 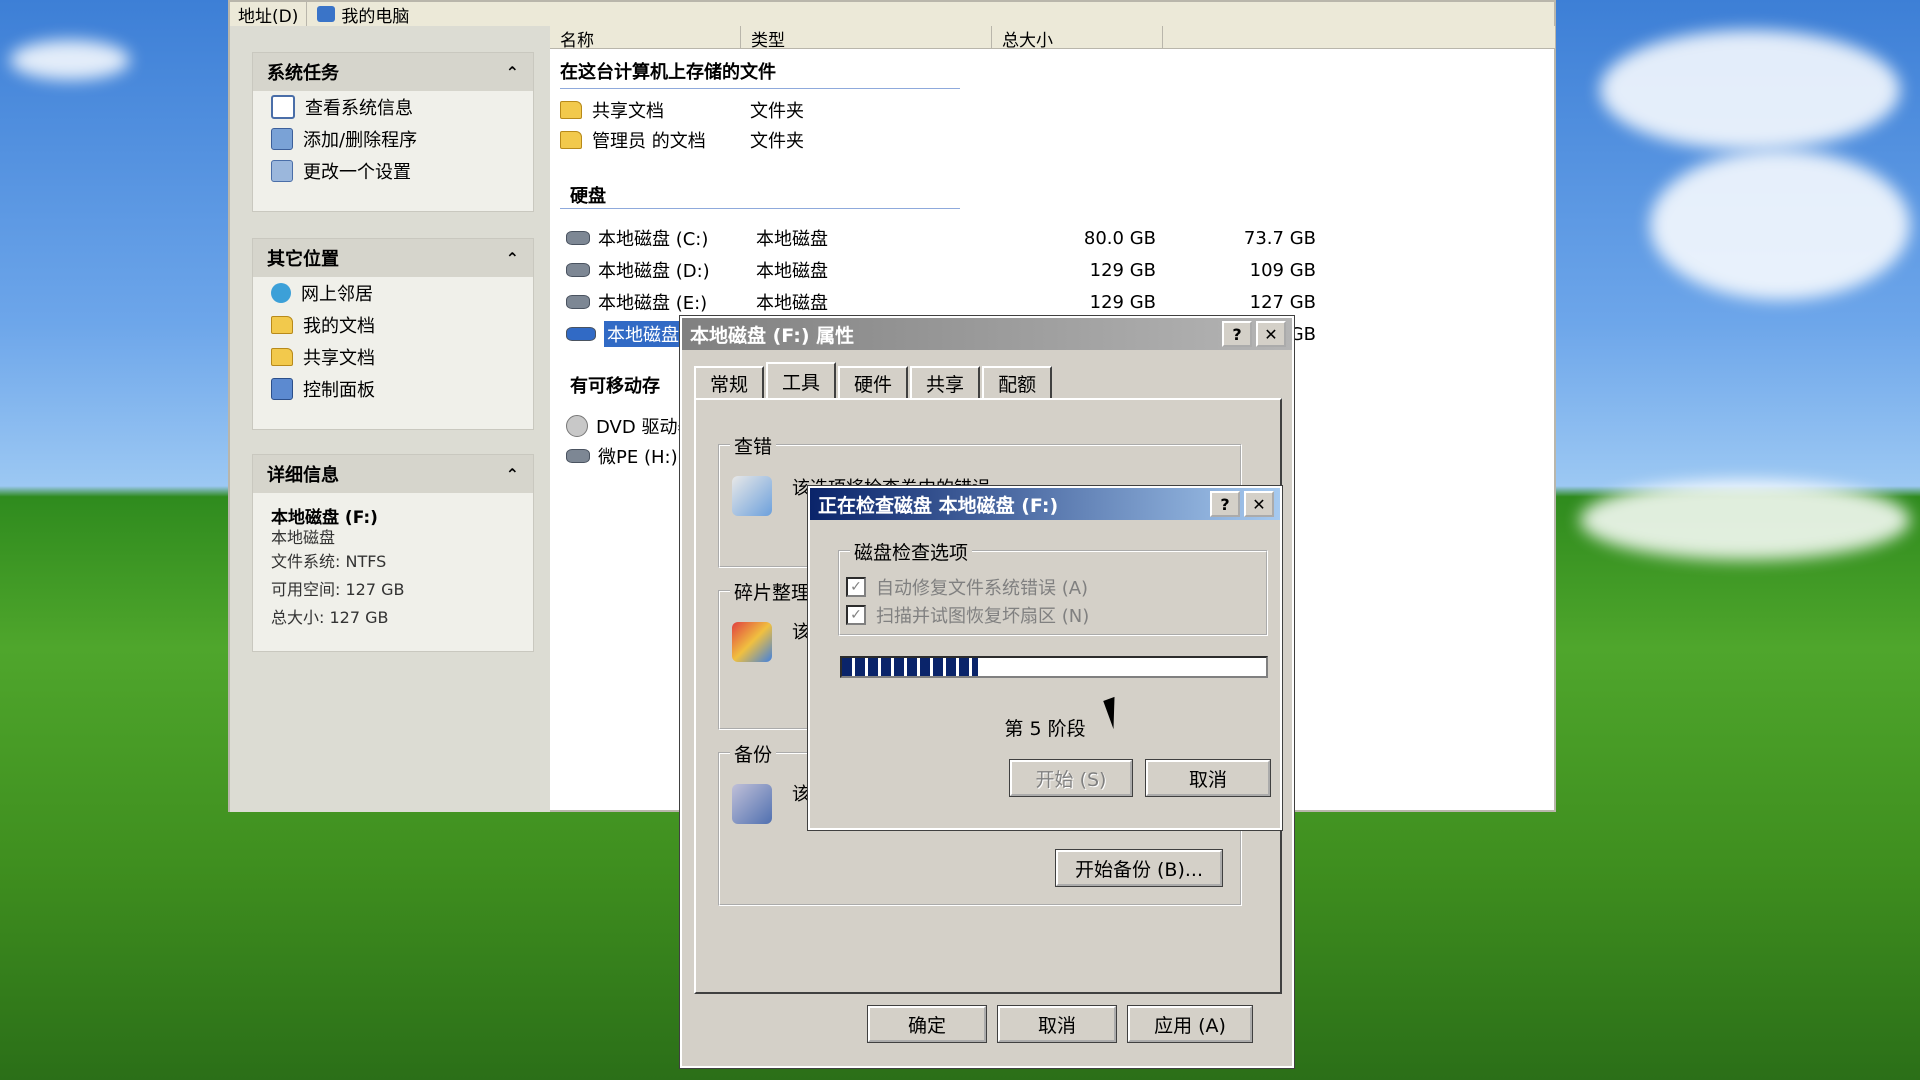 I want to click on my-computer-icon, so click(x=326, y=14).